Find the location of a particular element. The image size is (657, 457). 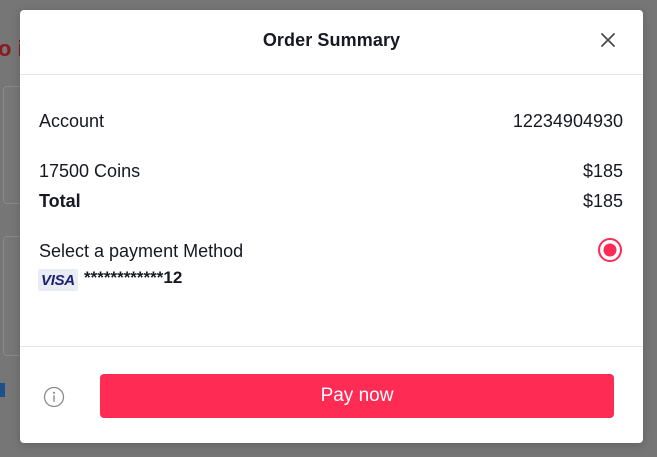

account-label: Account is located at coordinates (72, 121).